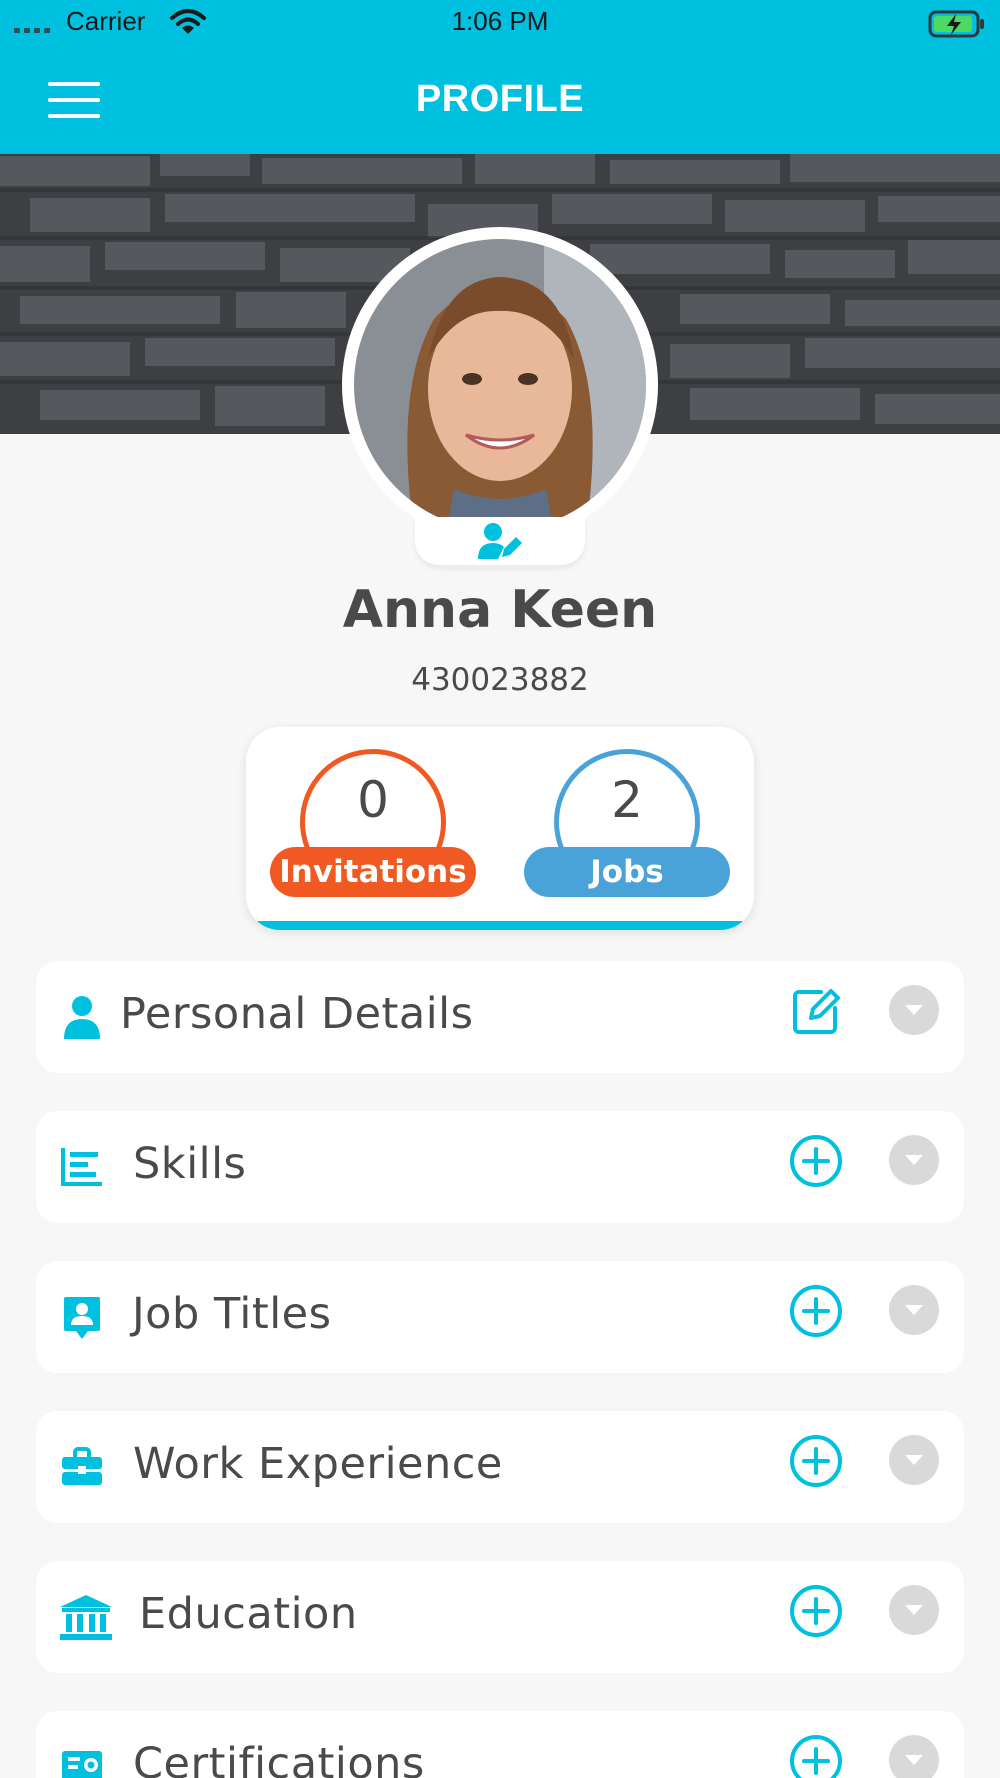 The height and width of the screenshot is (1778, 1000). What do you see at coordinates (500, 1017) in the screenshot?
I see `section-personal-details: Personal Details` at bounding box center [500, 1017].